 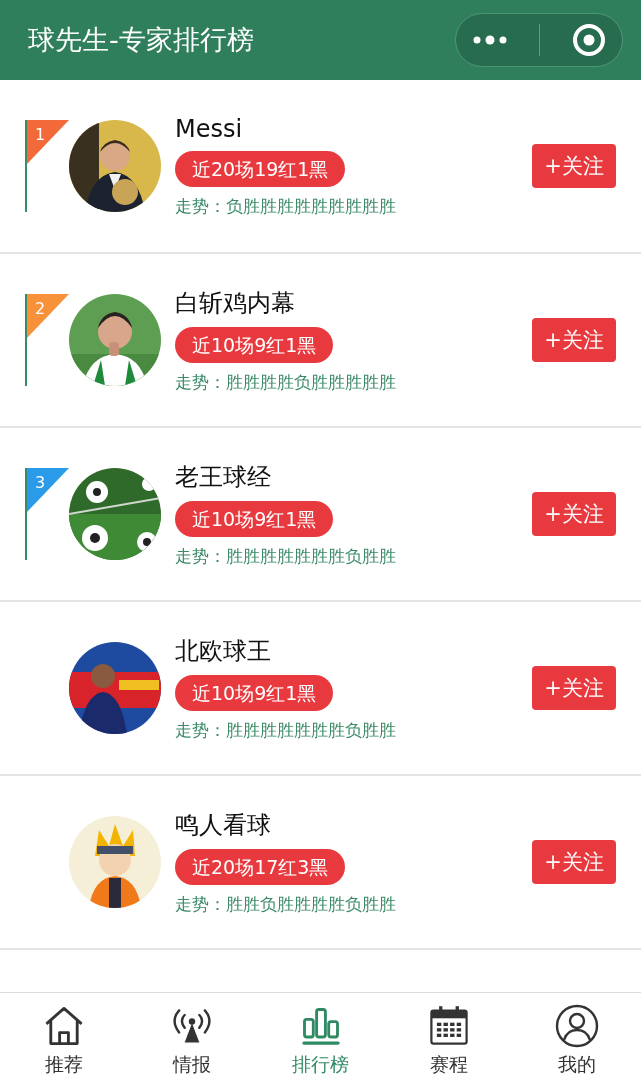 What do you see at coordinates (320, 1040) in the screenshot?
I see `tab: 排行榜` at bounding box center [320, 1040].